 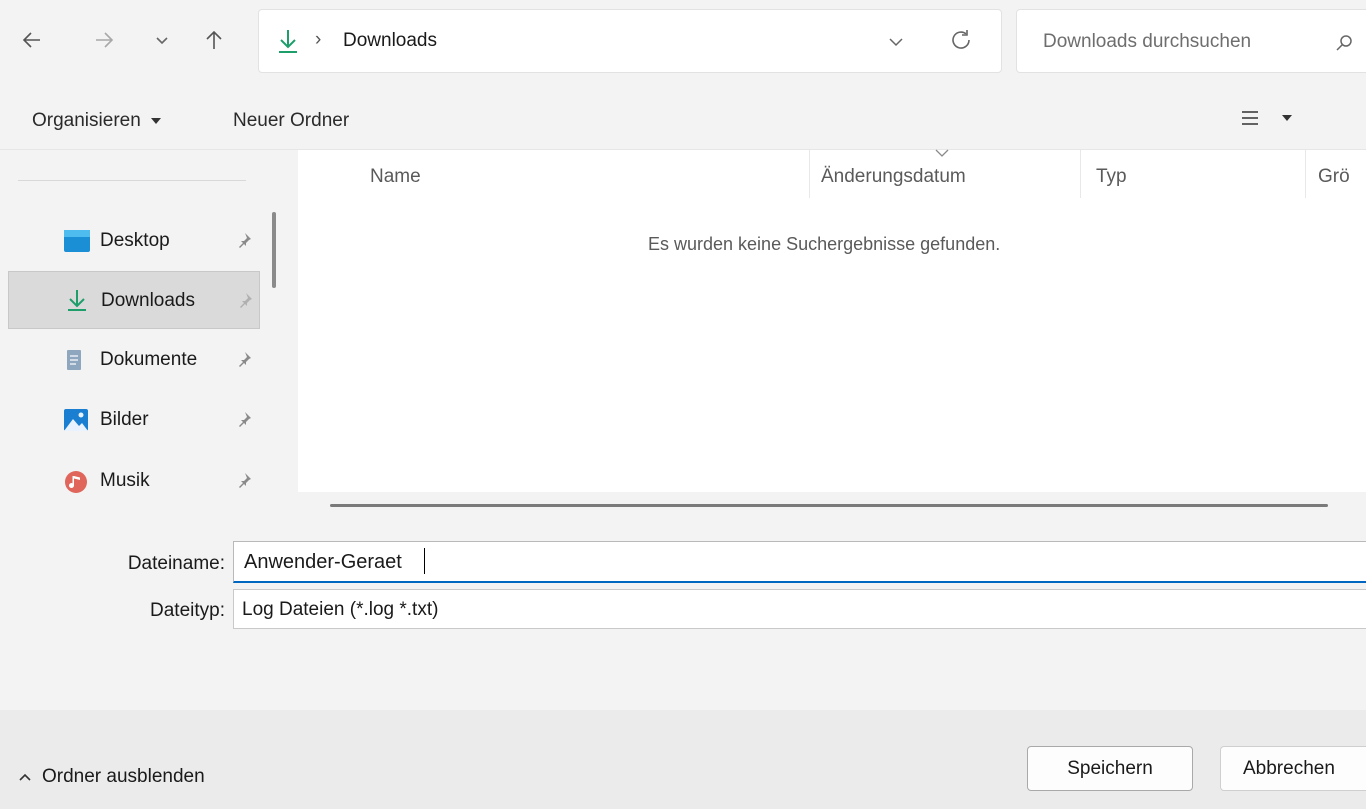 I want to click on refresh-icon, so click(x=961, y=39).